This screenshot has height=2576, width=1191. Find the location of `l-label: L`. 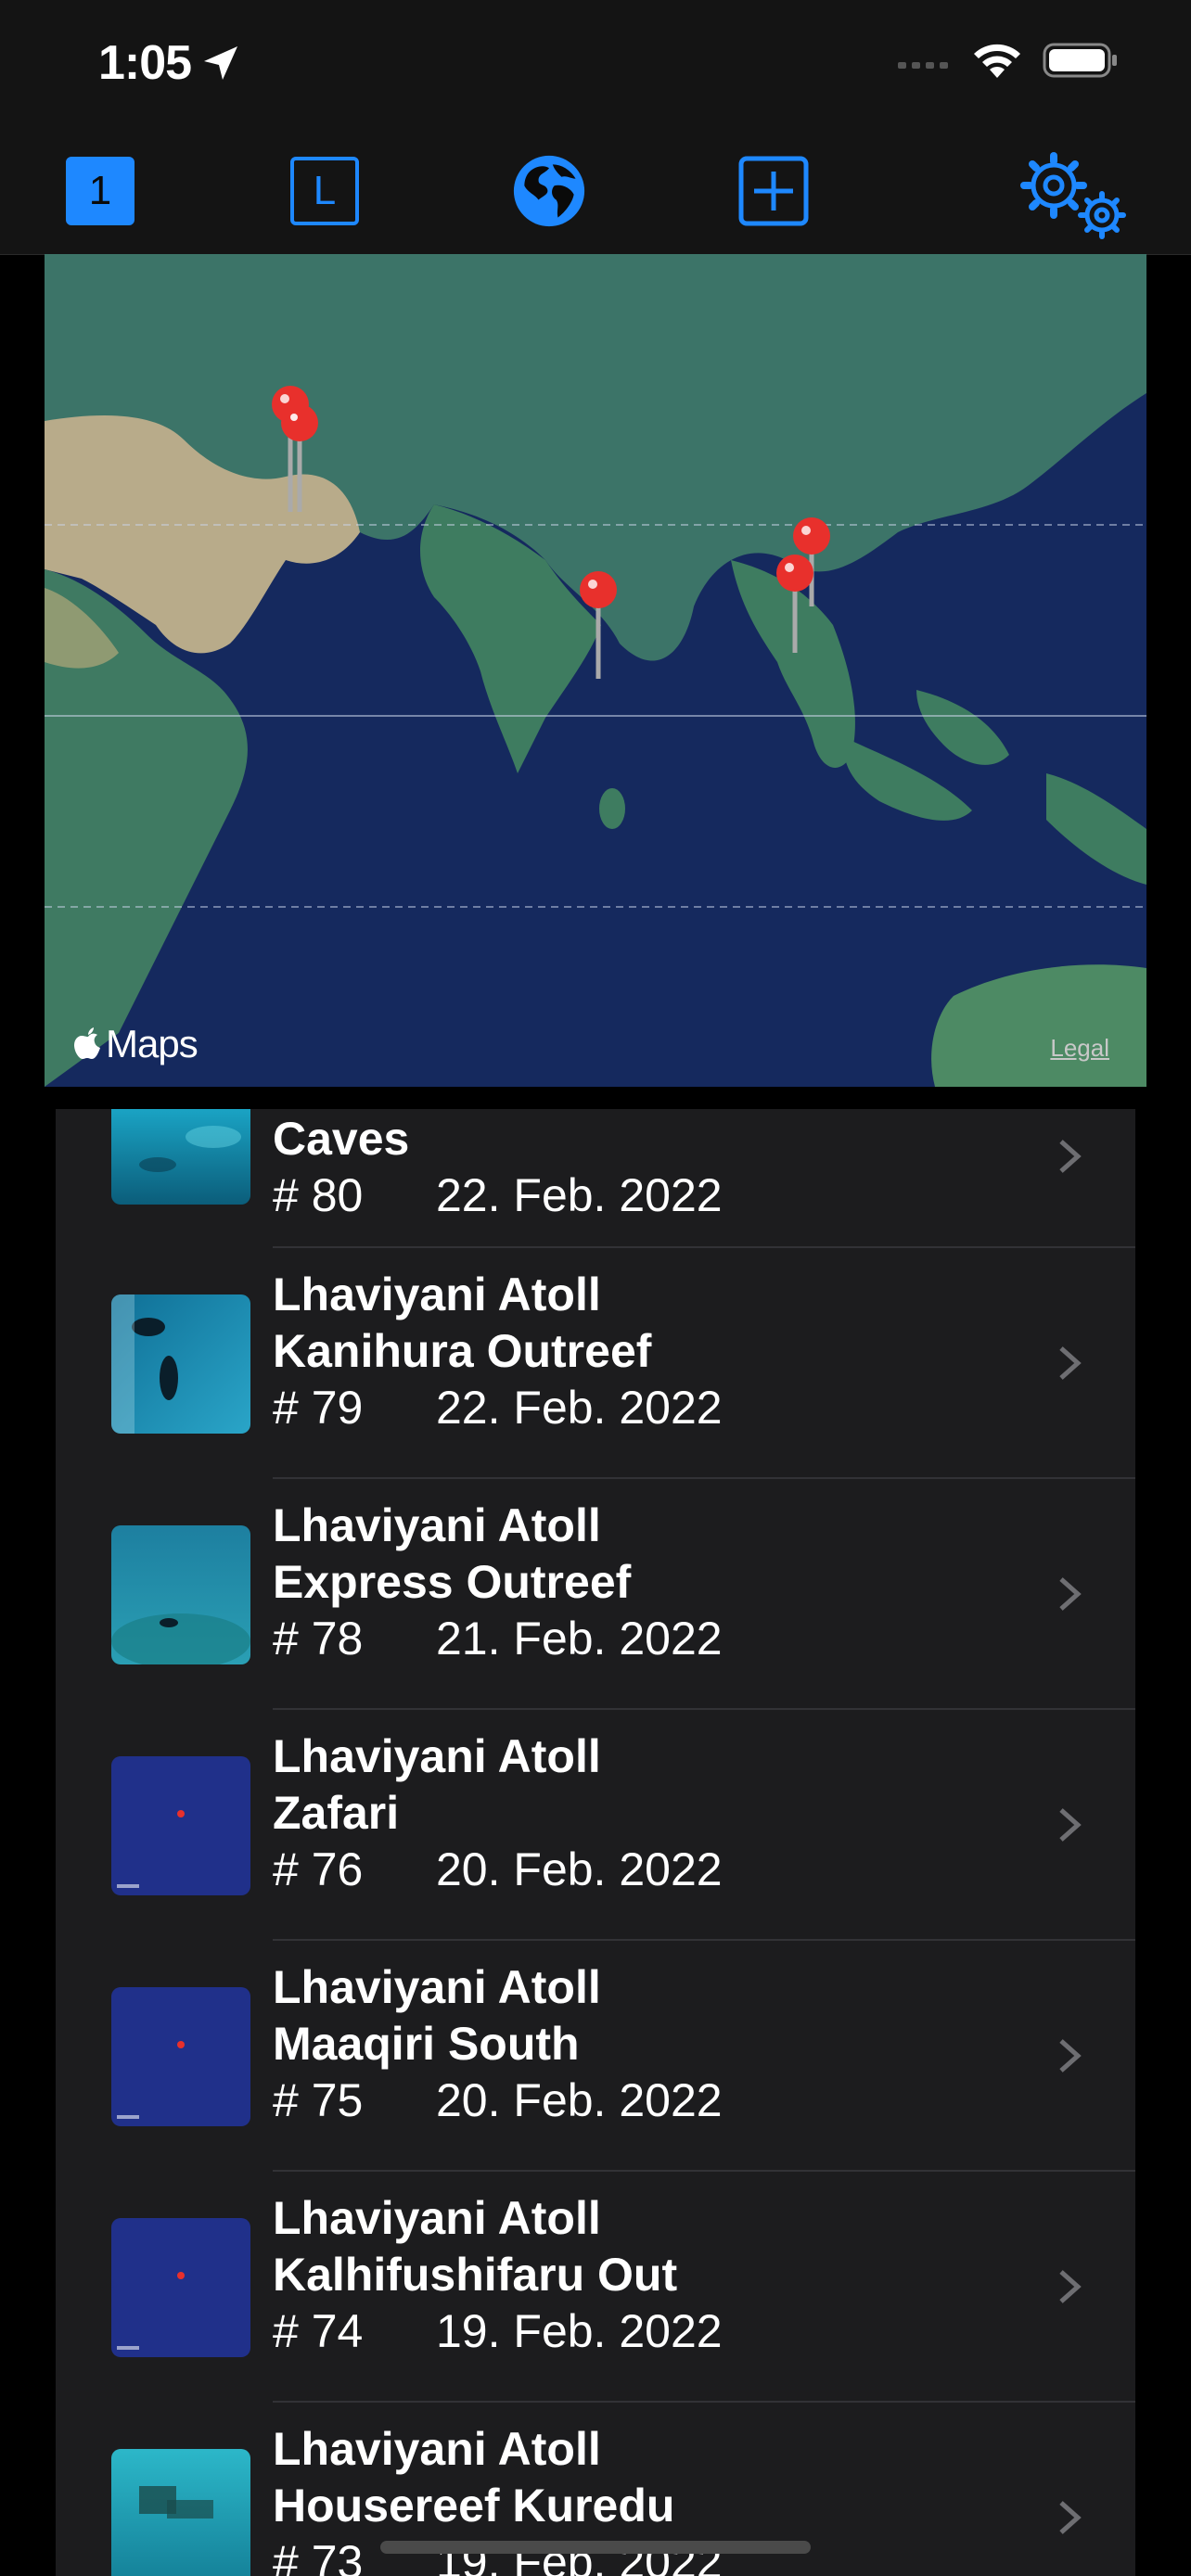

l-label: L is located at coordinates (324, 191).